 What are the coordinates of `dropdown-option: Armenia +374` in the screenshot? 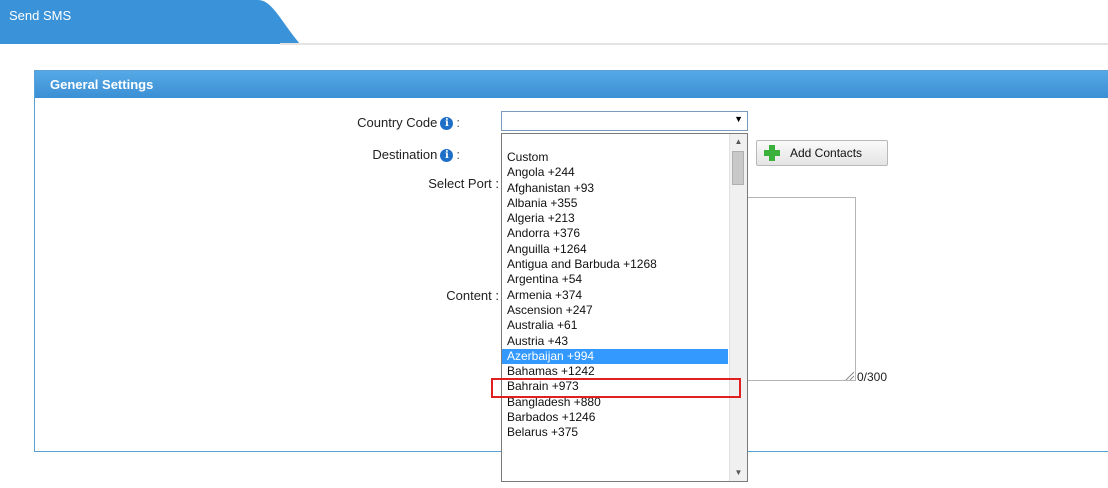 It's located at (615, 295).